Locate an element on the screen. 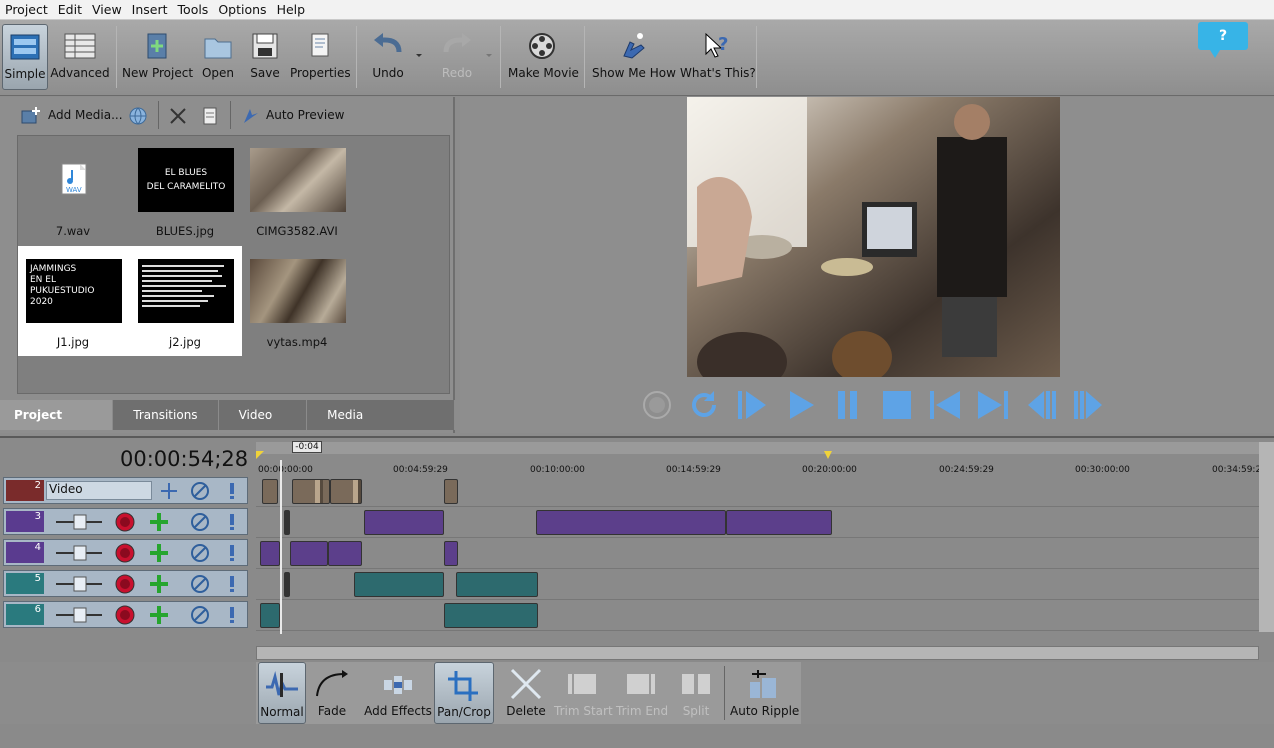 The width and height of the screenshot is (1274, 748). undo-dropdown is located at coordinates (419, 57).